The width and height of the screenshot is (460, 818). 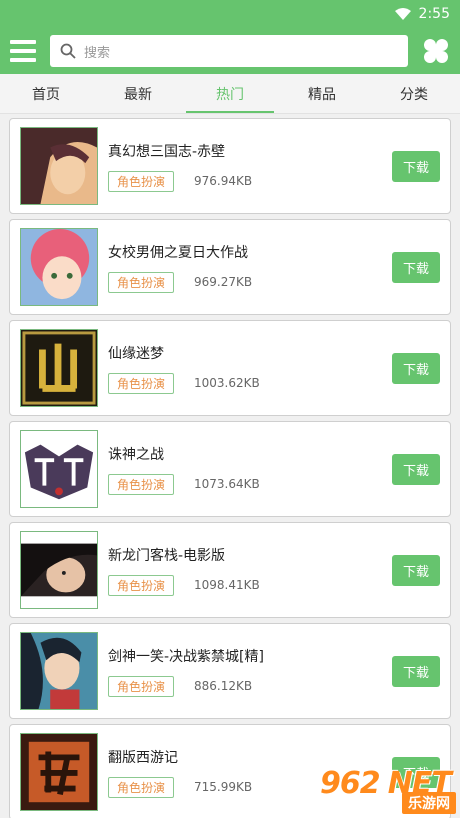 What do you see at coordinates (143, 757) in the screenshot?
I see `game-title: 翻版西游记` at bounding box center [143, 757].